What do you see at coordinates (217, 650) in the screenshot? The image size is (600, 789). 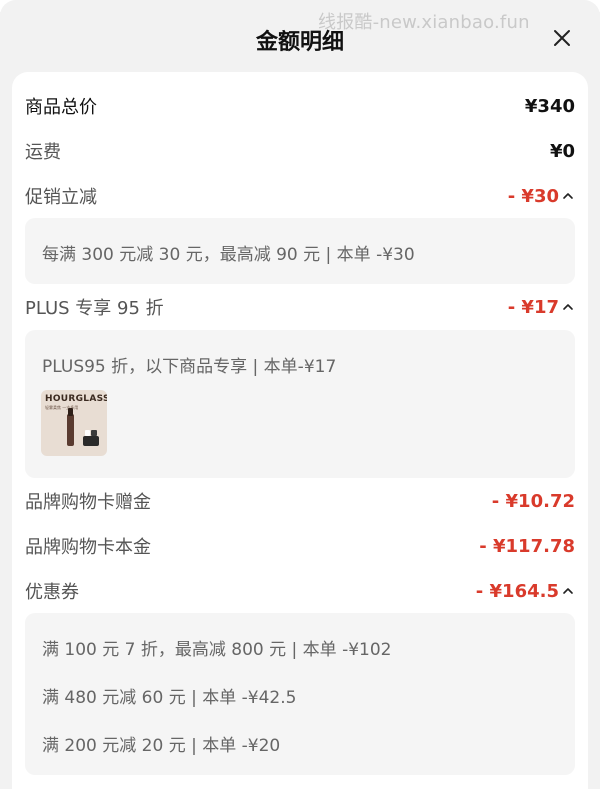 I see `coupon-line: 满 100 元 7 折，最高减 800 元 | 本单 -¥102` at bounding box center [217, 650].